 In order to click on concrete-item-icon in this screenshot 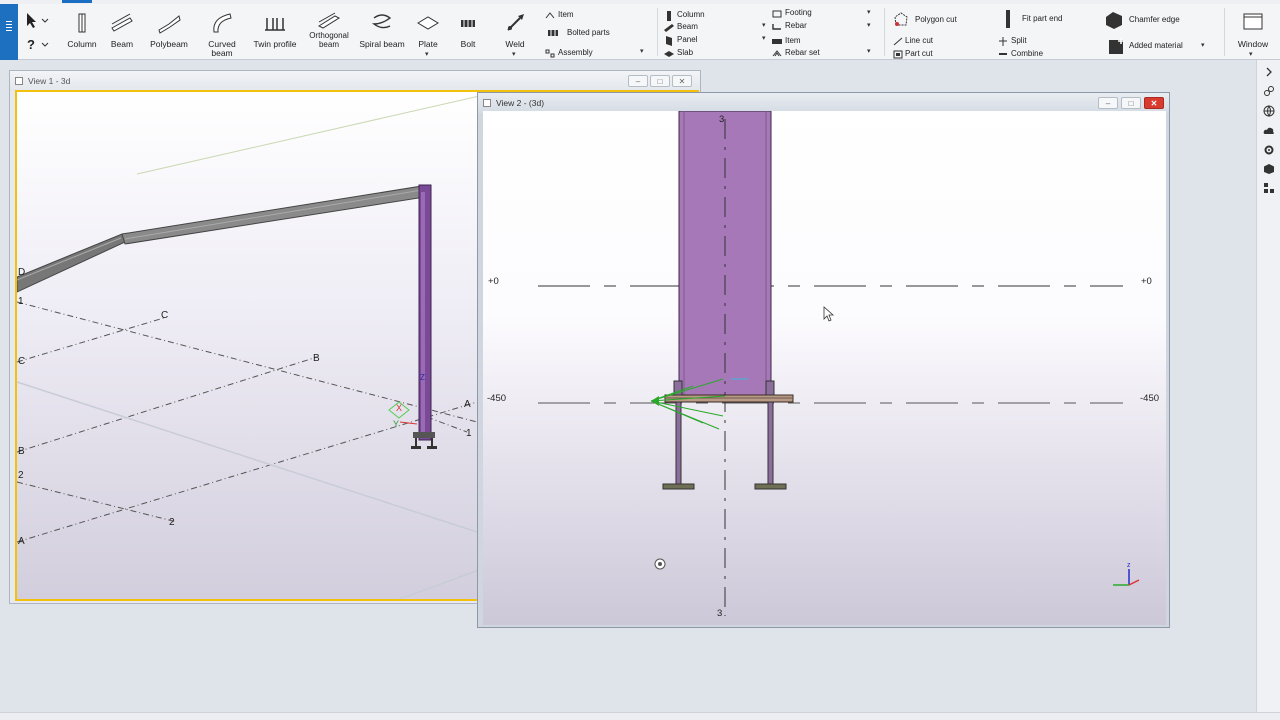, I will do `click(777, 41)`.